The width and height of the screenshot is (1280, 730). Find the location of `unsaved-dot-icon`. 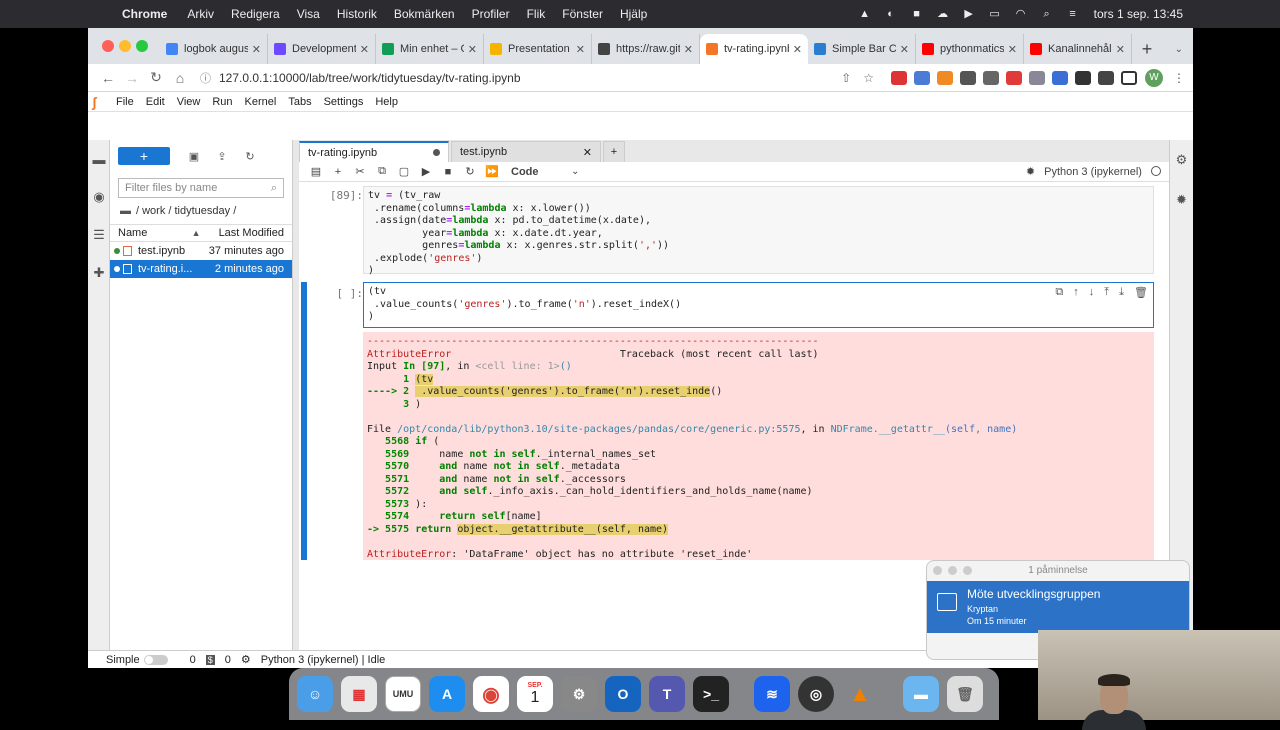

unsaved-dot-icon is located at coordinates (436, 152).